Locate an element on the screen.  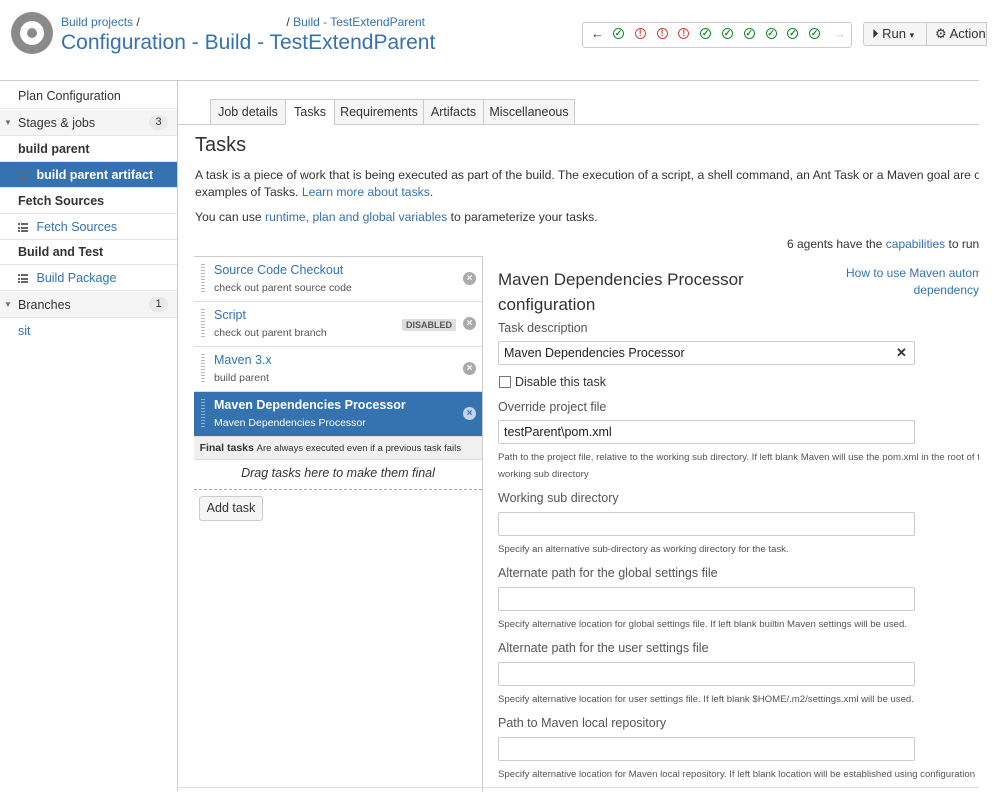
sidebar-section-stages-jobs: ▼ Stages & jobs 3 is located at coordinates (88, 123).